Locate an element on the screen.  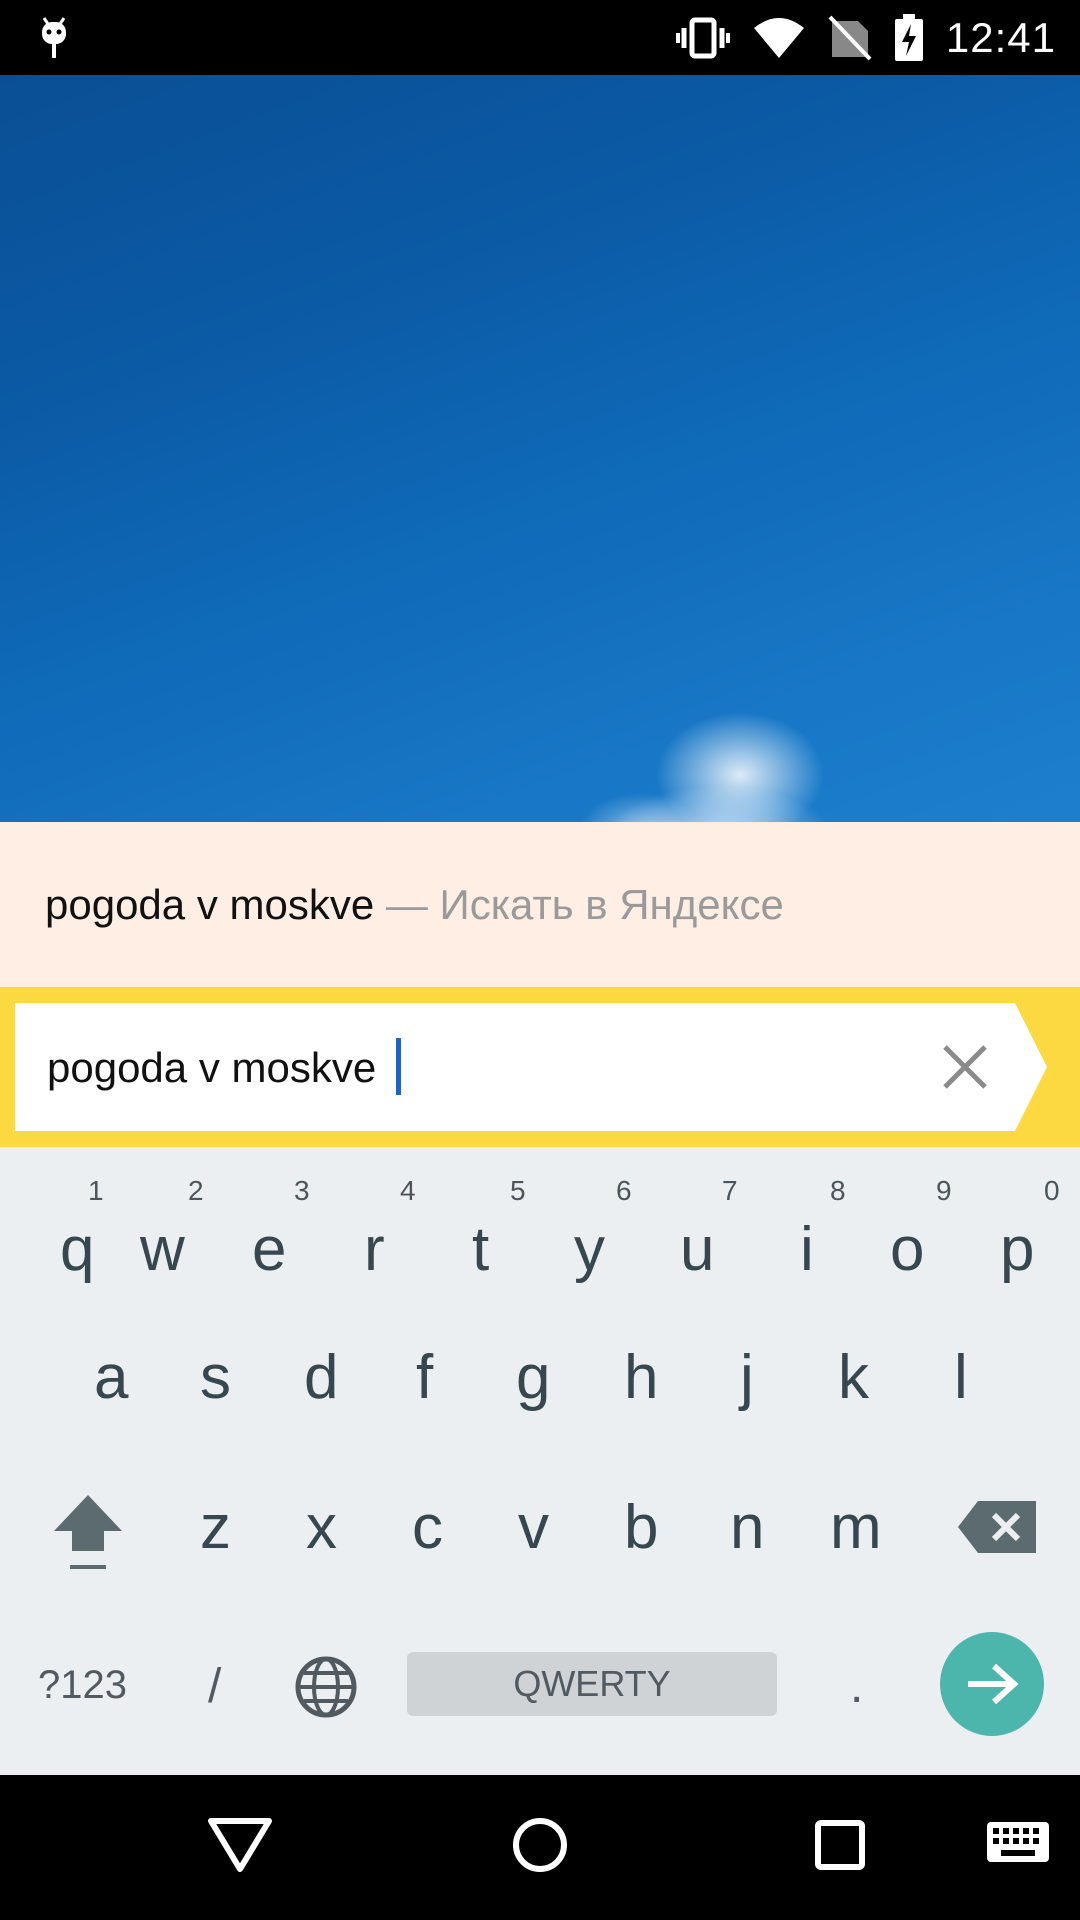
key-u: 7 u is located at coordinates (710, 1227).